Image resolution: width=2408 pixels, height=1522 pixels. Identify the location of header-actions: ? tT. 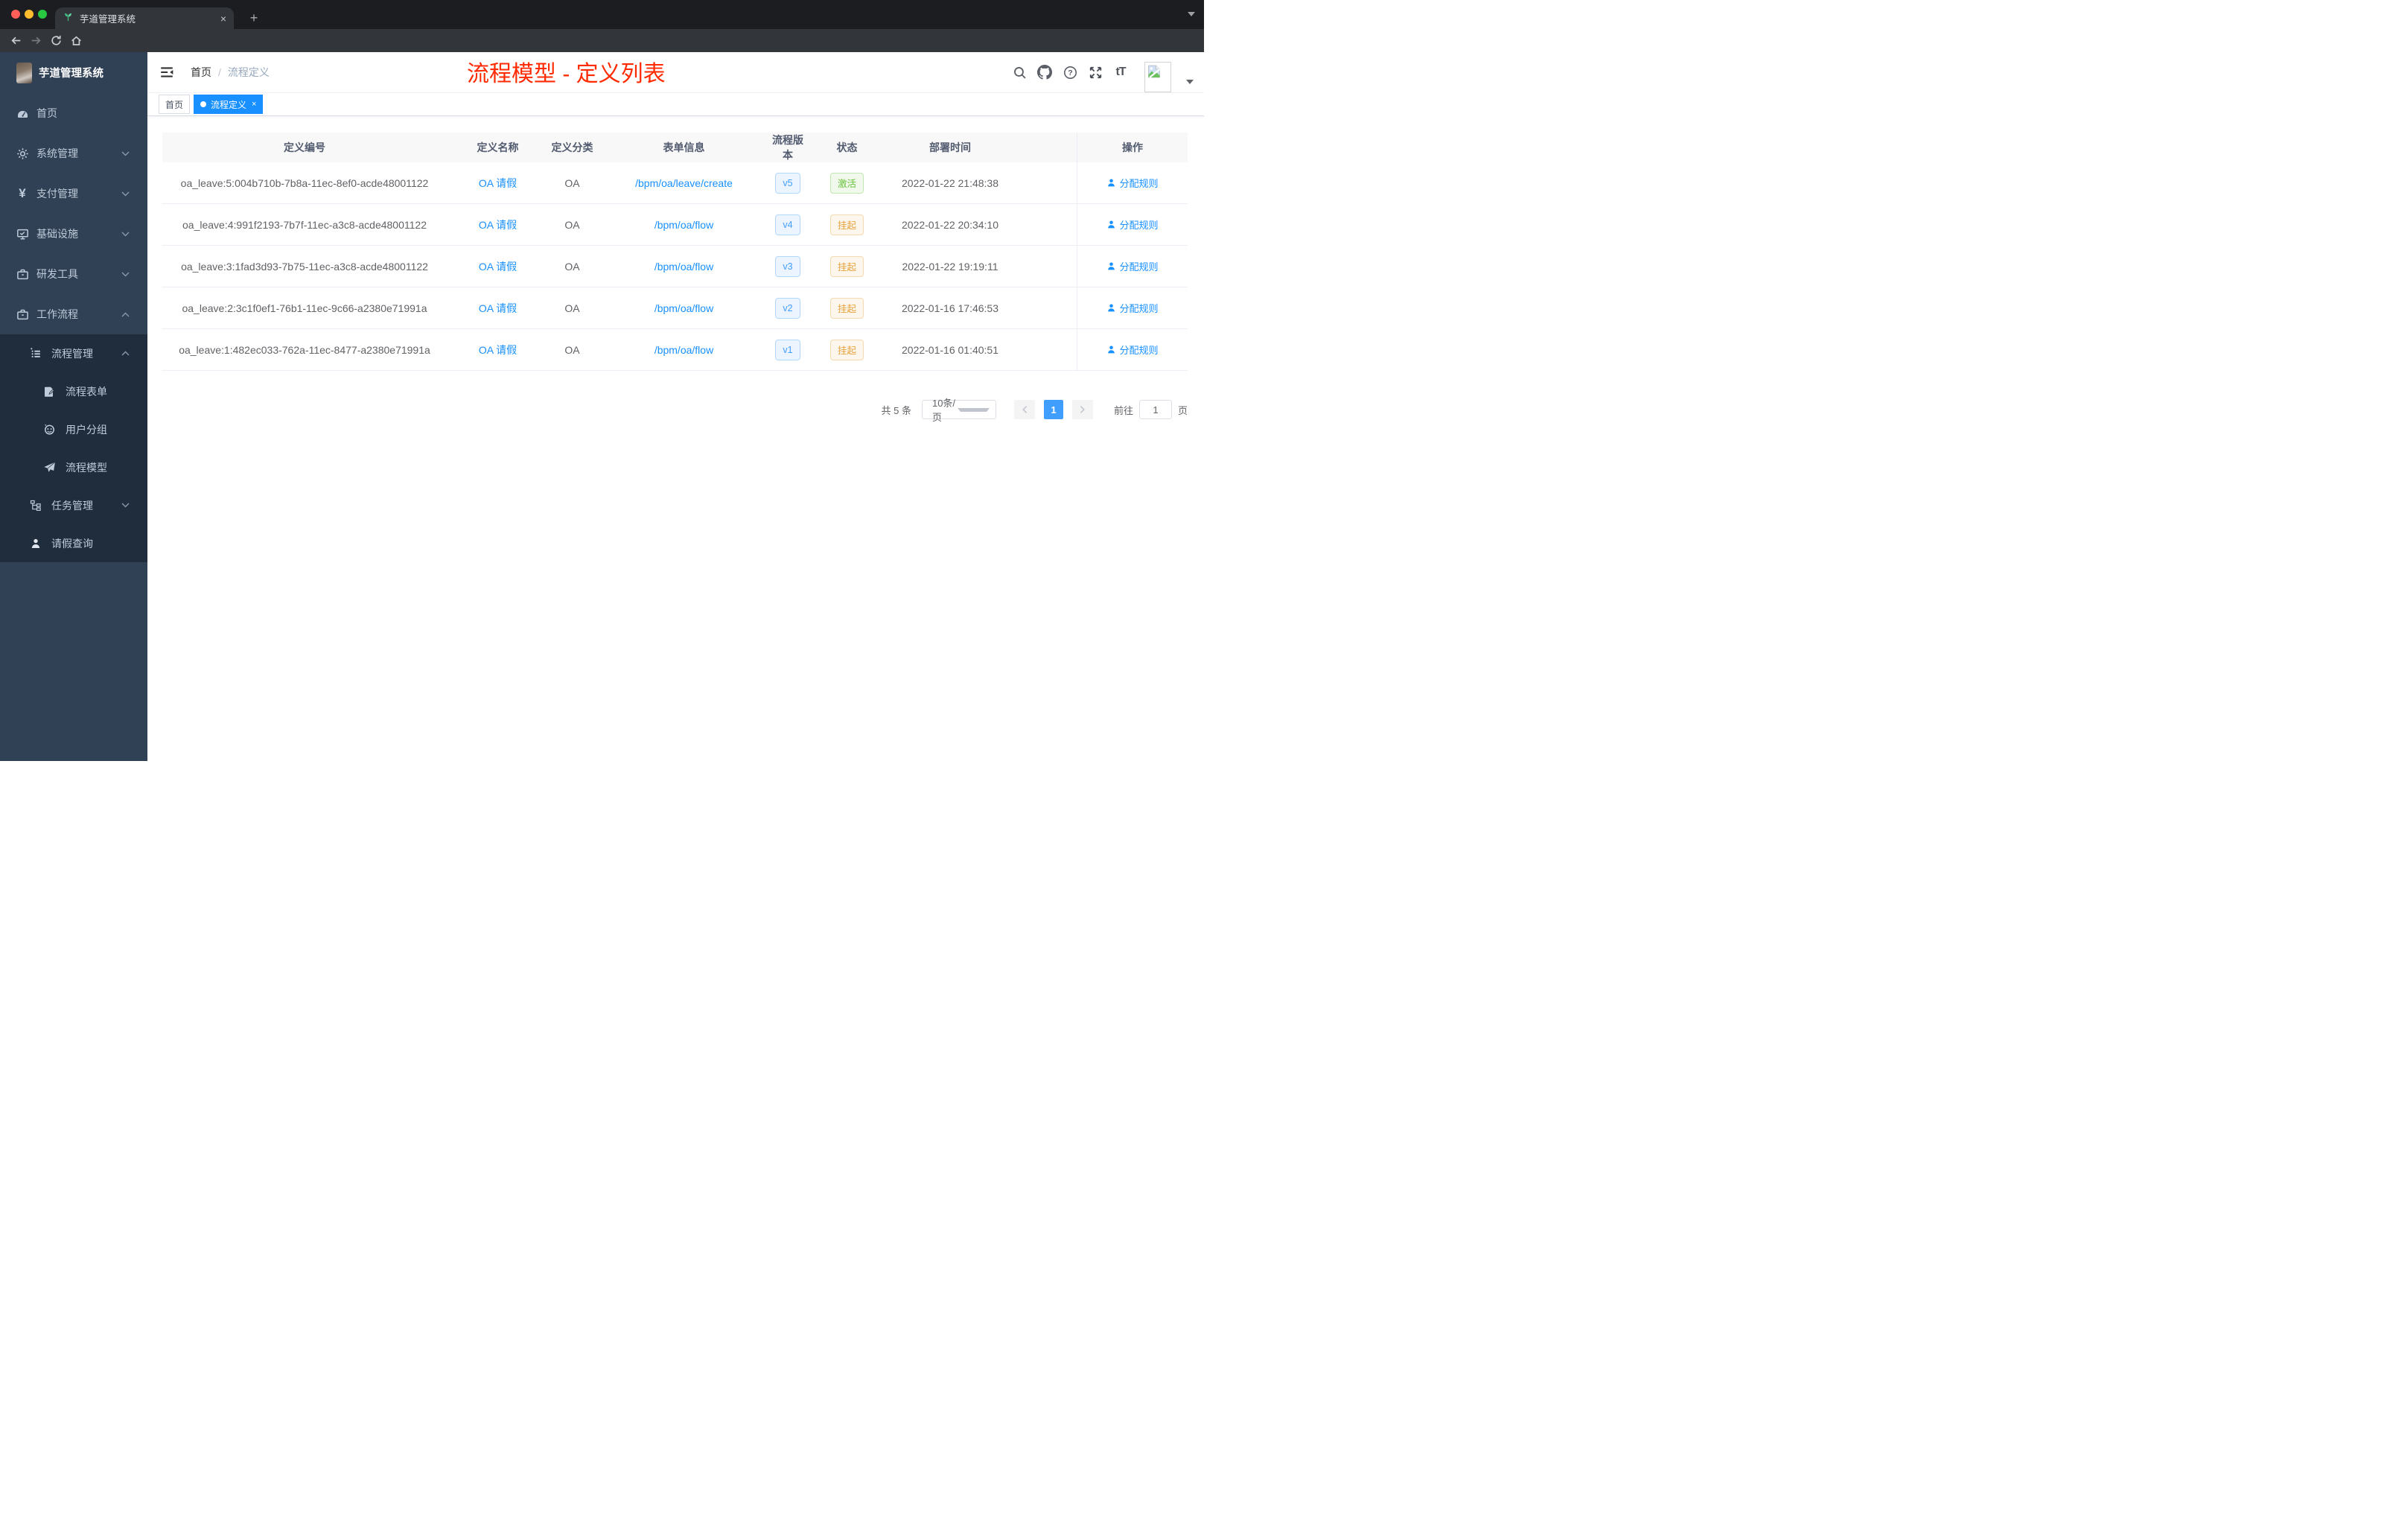
(1108, 72).